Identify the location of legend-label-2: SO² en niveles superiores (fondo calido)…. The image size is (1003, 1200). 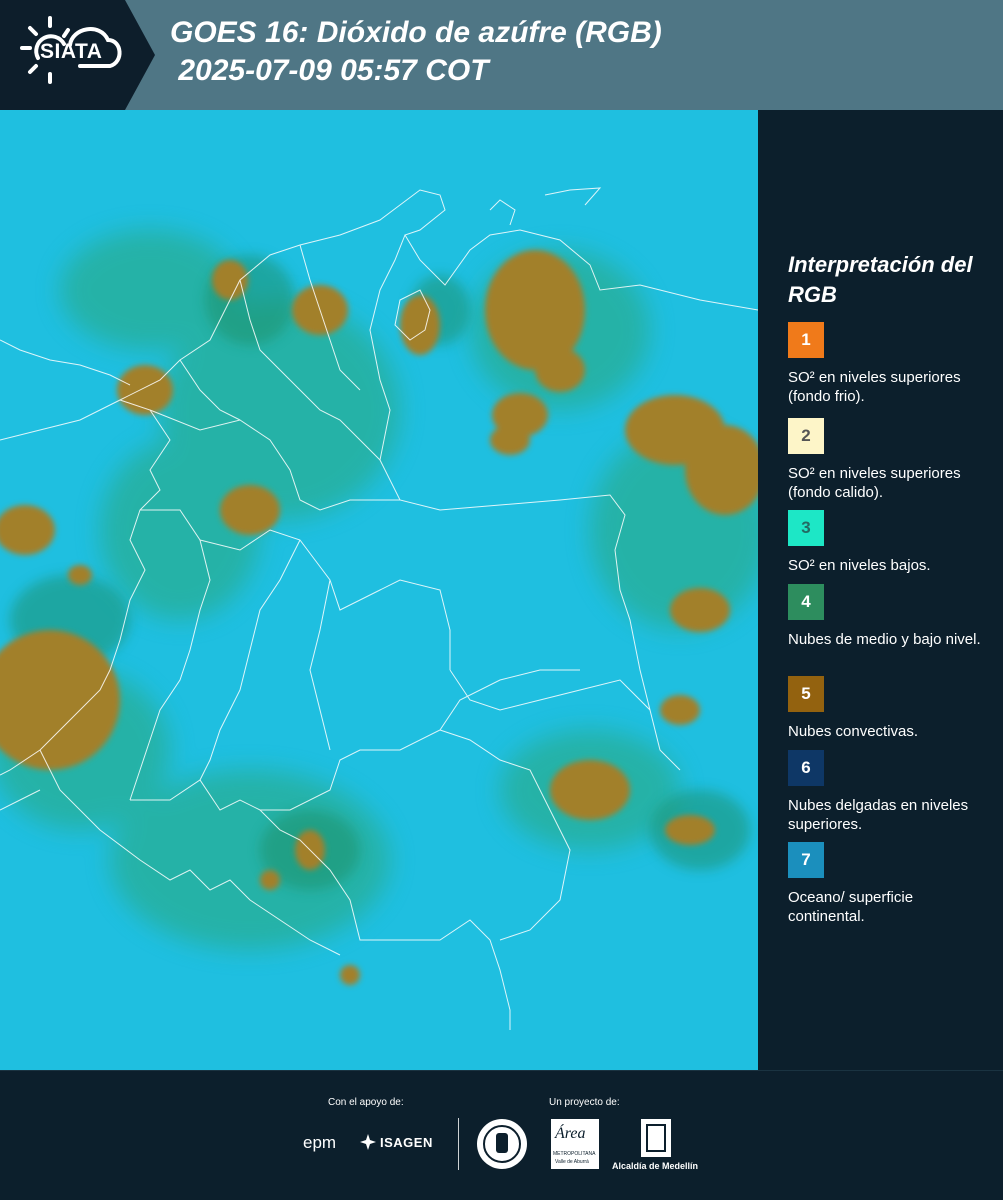
(874, 483).